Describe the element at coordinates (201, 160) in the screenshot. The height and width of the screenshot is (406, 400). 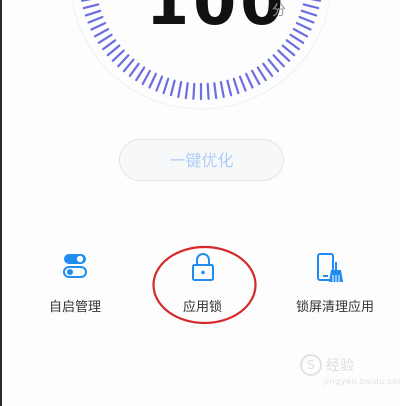
I see `one-click-optimize-button: 一键优化` at that location.